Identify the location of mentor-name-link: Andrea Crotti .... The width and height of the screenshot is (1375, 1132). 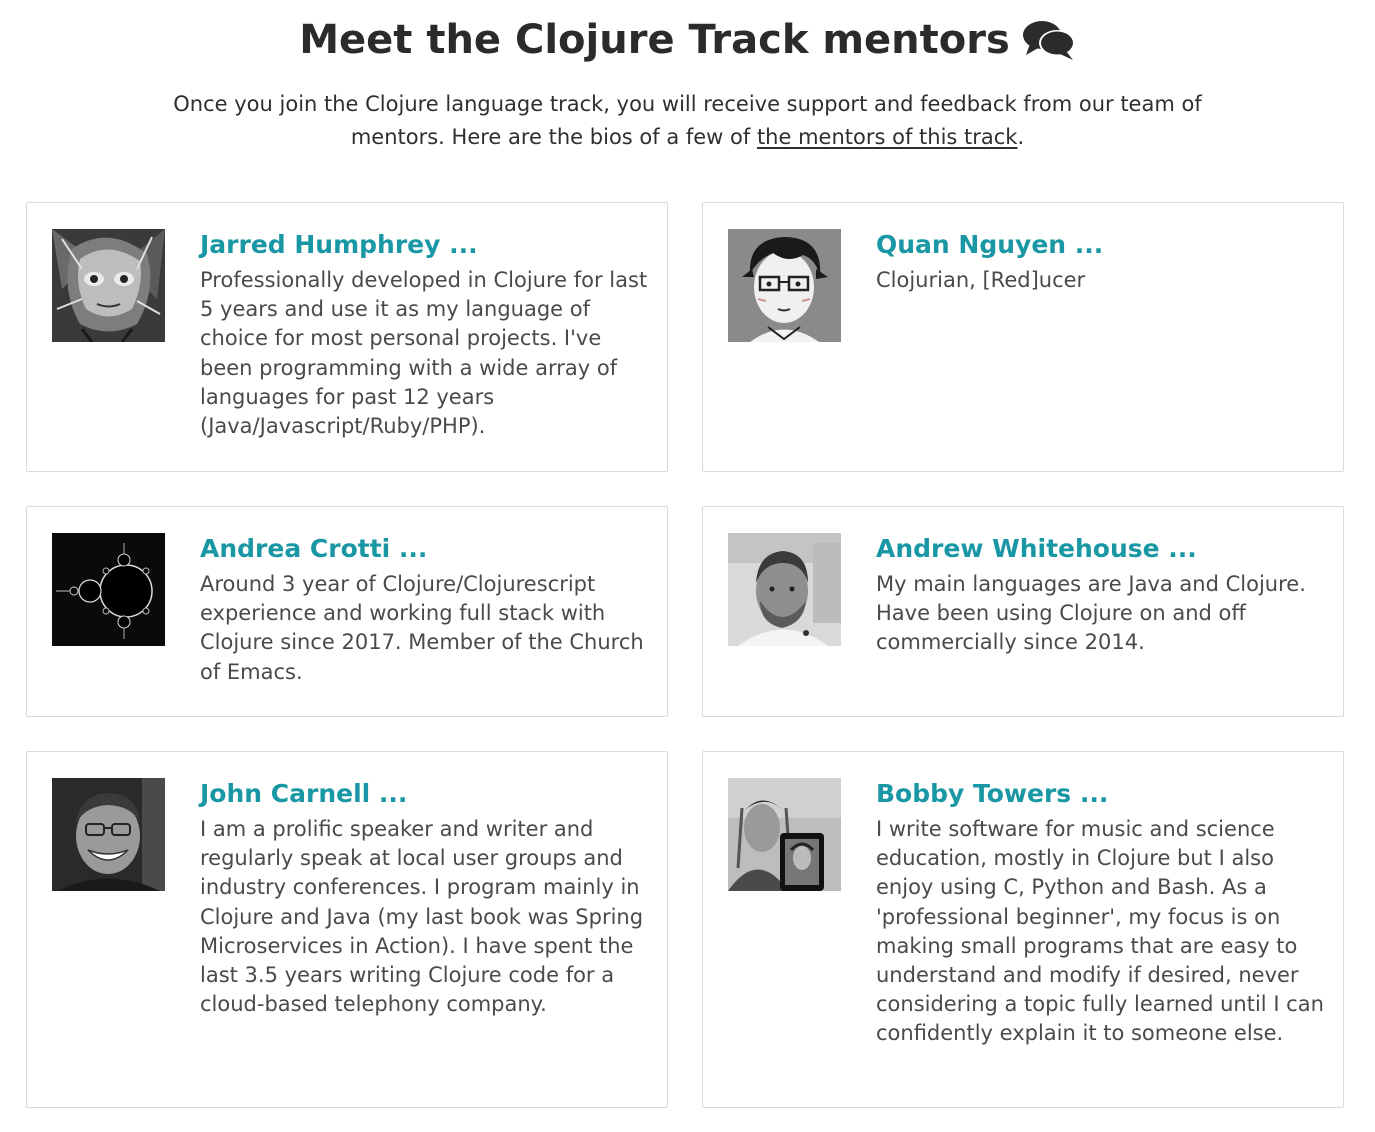
(425, 549).